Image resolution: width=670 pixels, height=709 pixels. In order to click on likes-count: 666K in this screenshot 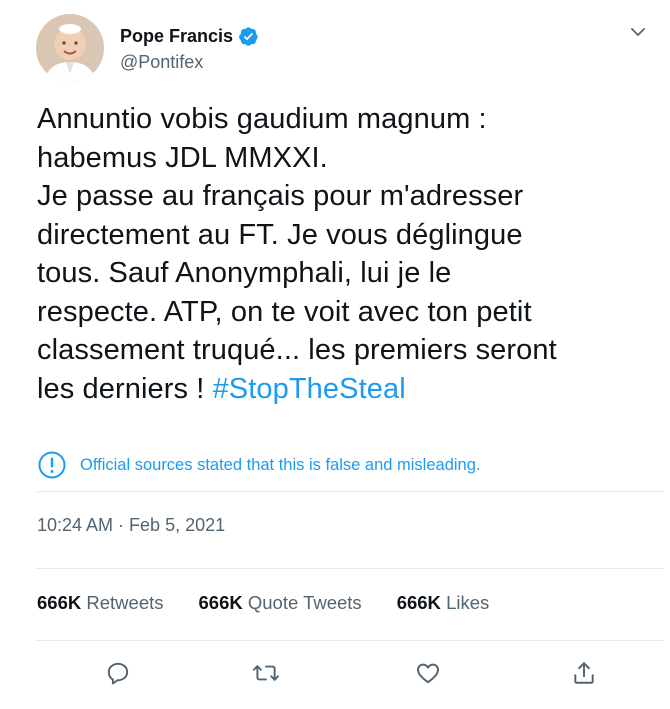, I will do `click(418, 602)`.